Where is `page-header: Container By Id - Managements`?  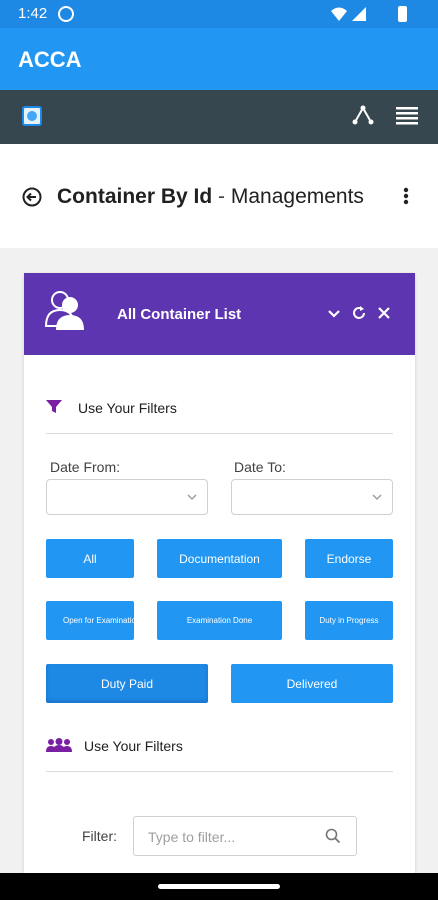 page-header: Container By Id - Managements is located at coordinates (219, 196).